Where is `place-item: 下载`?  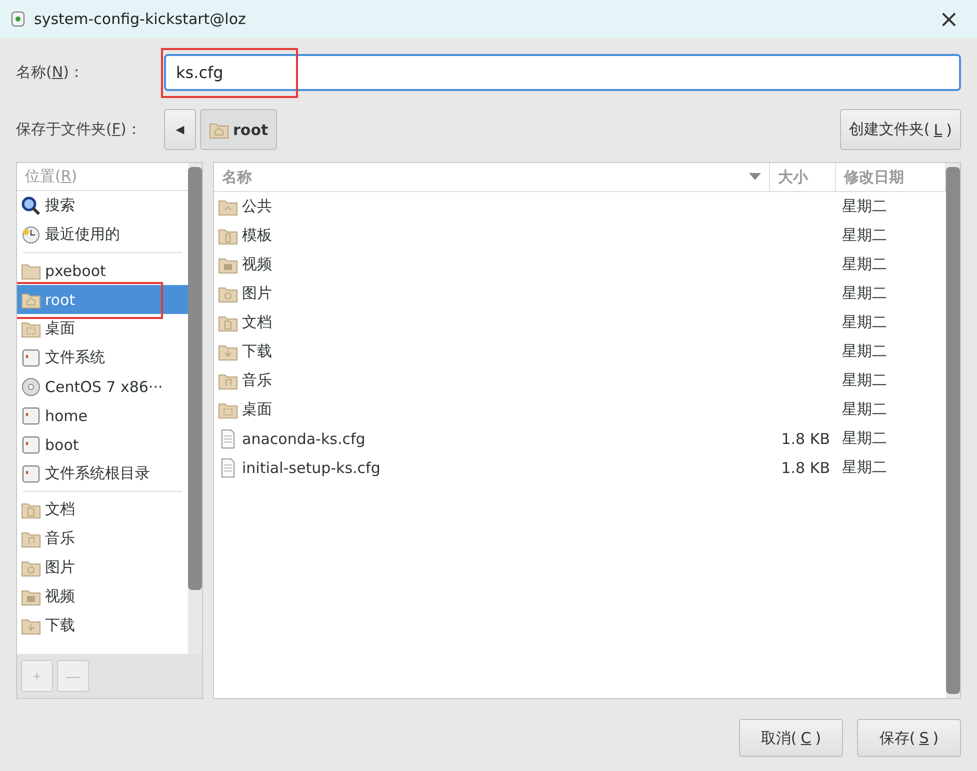 place-item: 下载 is located at coordinates (102, 625).